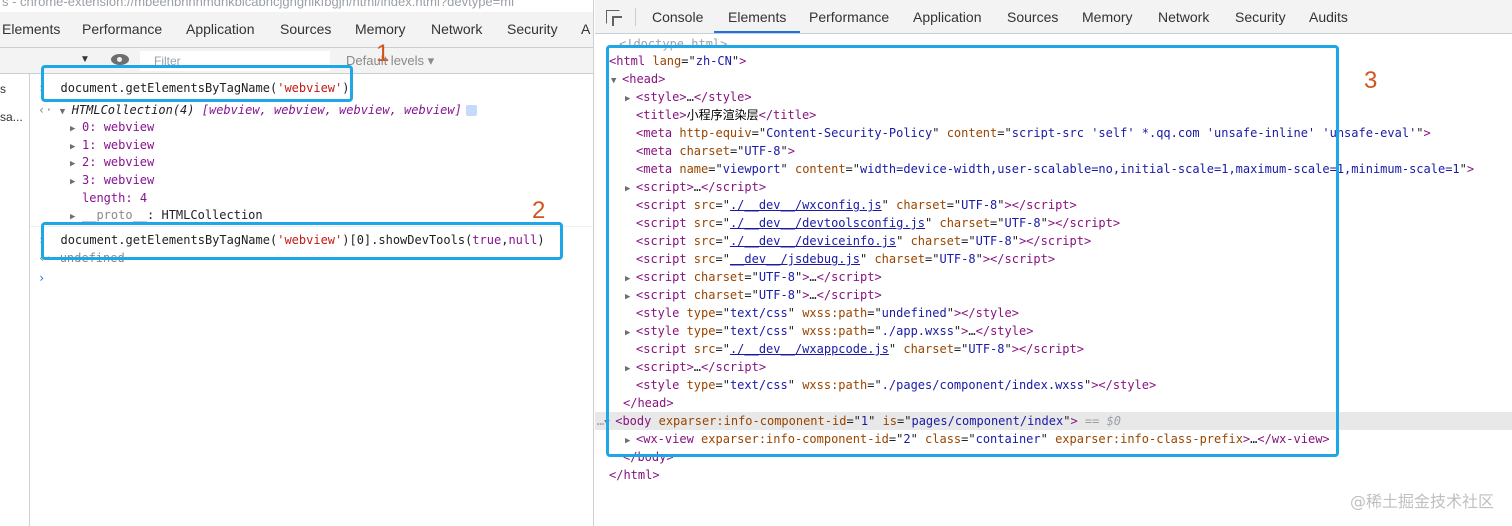  I want to click on collection-item: ▶ 3: webview, so click(112, 181).